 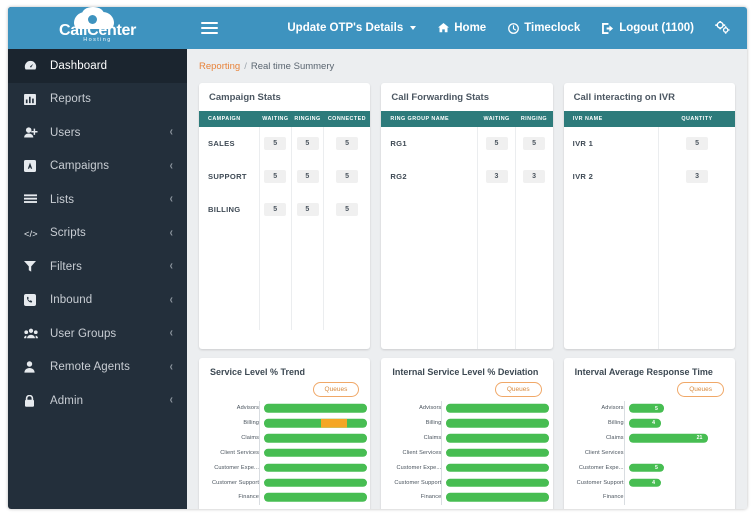 What do you see at coordinates (544, 28) in the screenshot?
I see `timeclock-link: Timeclock` at bounding box center [544, 28].